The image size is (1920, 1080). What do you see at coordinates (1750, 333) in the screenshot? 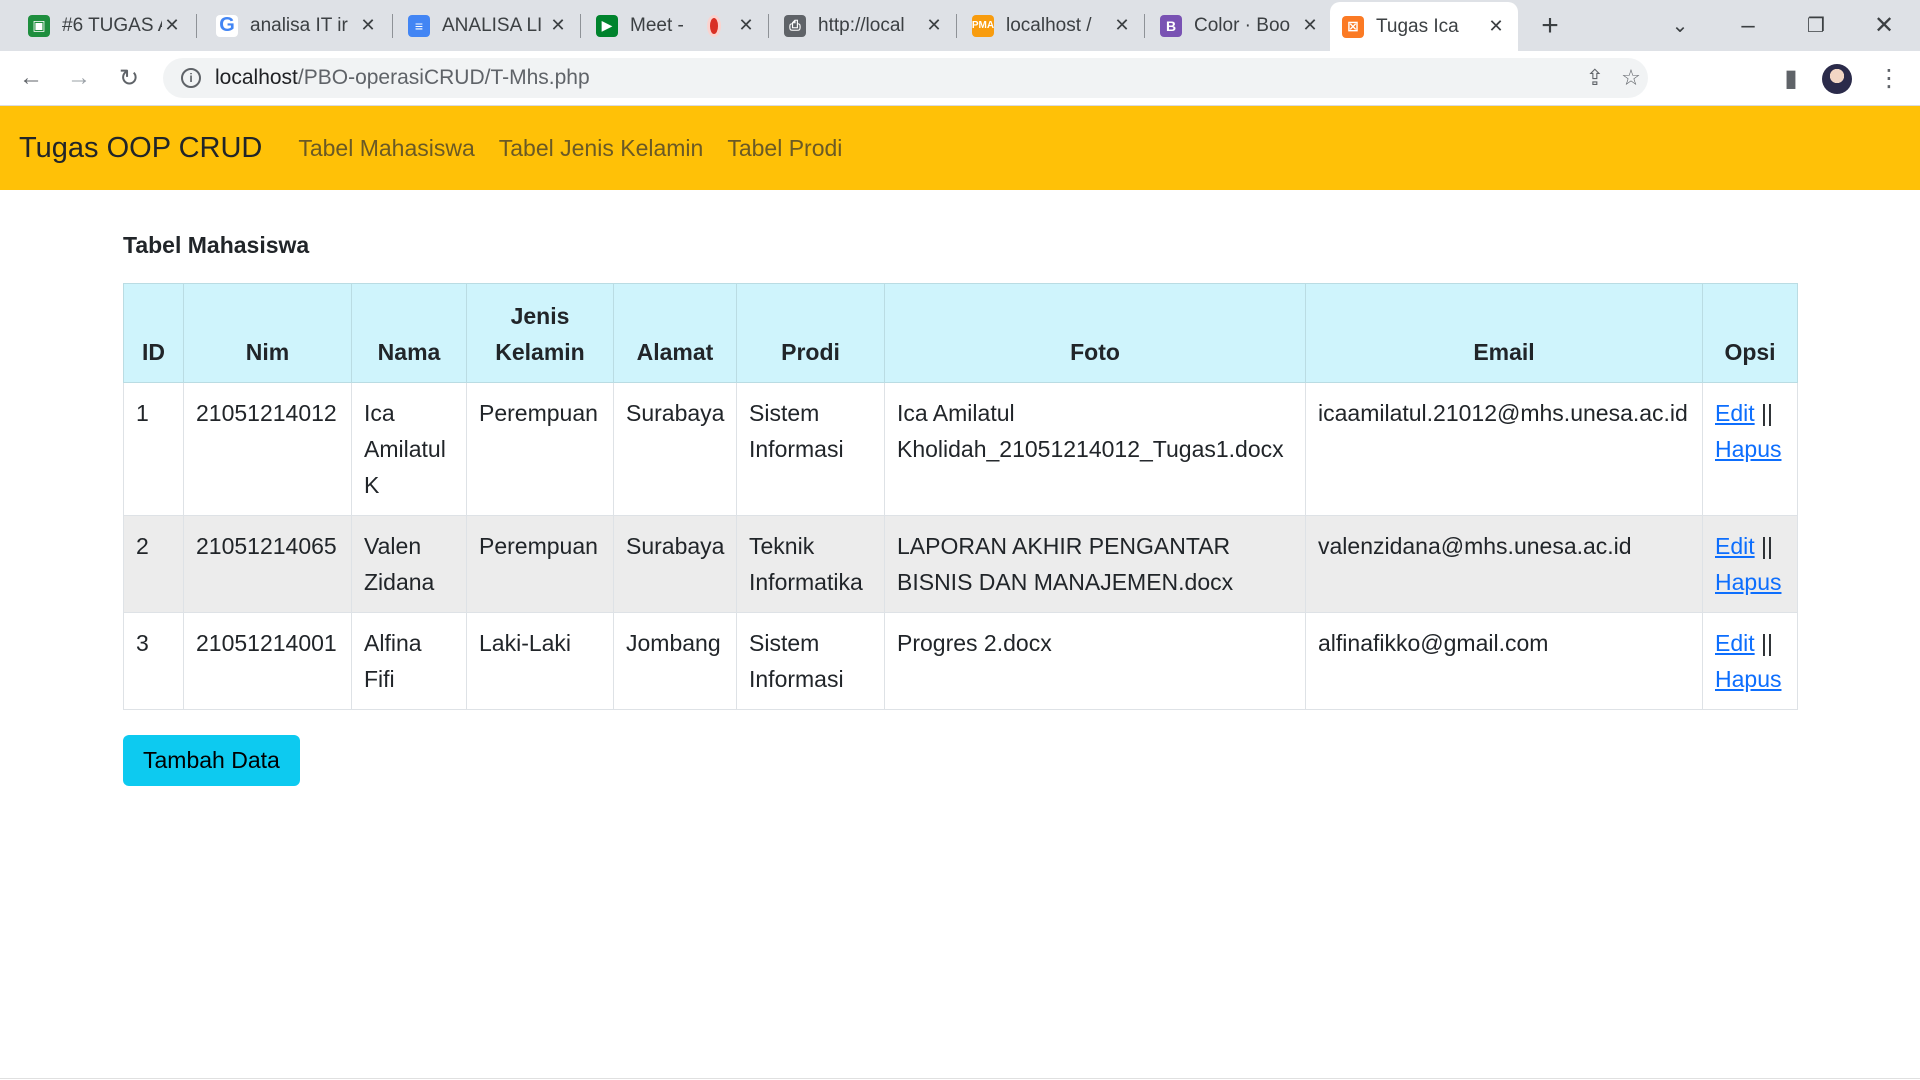
I see `column-header: Opsi` at bounding box center [1750, 333].